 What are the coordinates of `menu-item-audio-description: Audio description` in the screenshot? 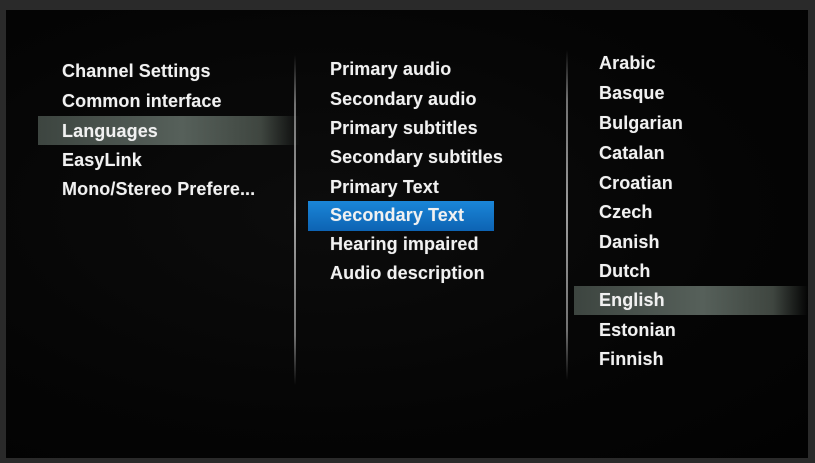 It's located at (407, 273).